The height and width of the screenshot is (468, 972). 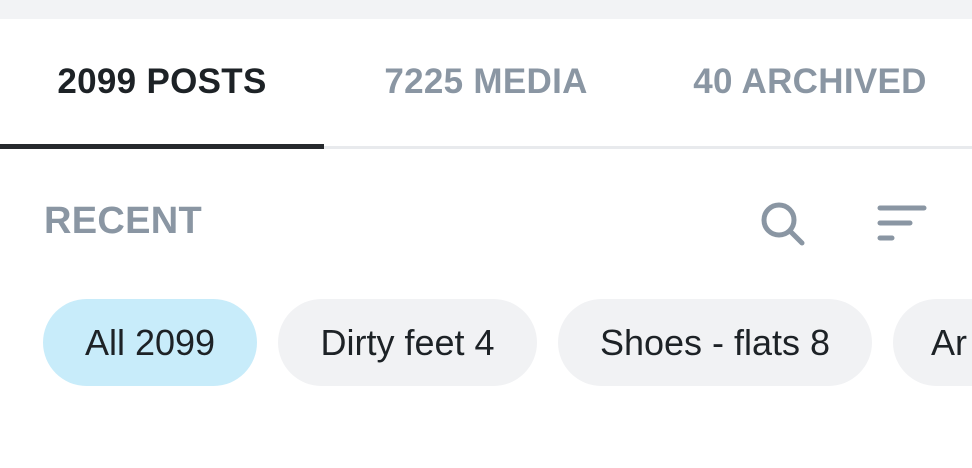 I want to click on chip-shoes-flats-label: Shoes - flats 8, so click(x=715, y=342).